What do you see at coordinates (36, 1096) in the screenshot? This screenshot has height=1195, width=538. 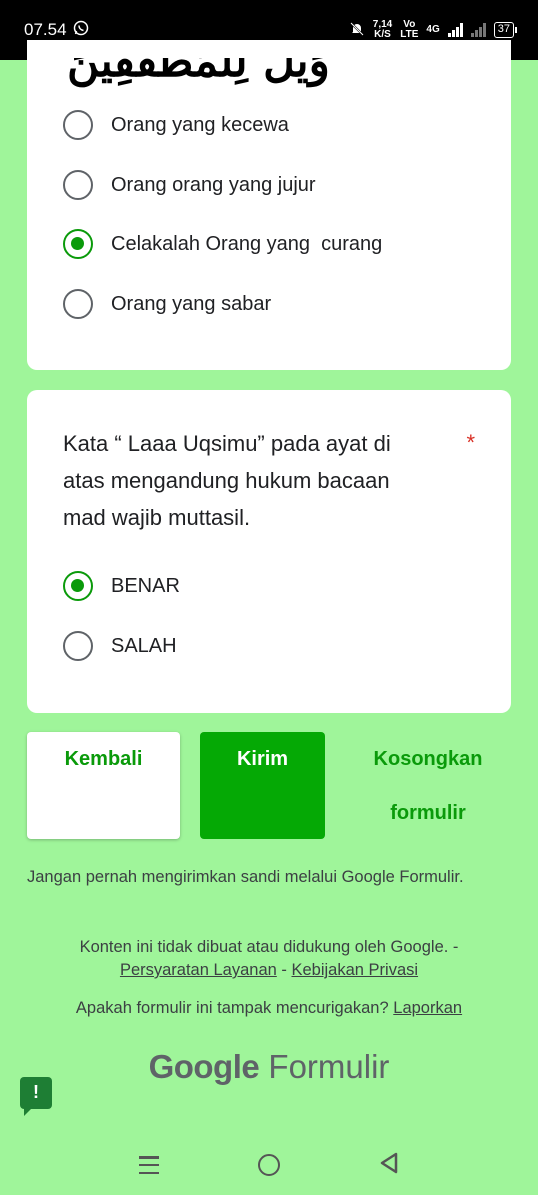 I see `feedback-icon: !` at bounding box center [36, 1096].